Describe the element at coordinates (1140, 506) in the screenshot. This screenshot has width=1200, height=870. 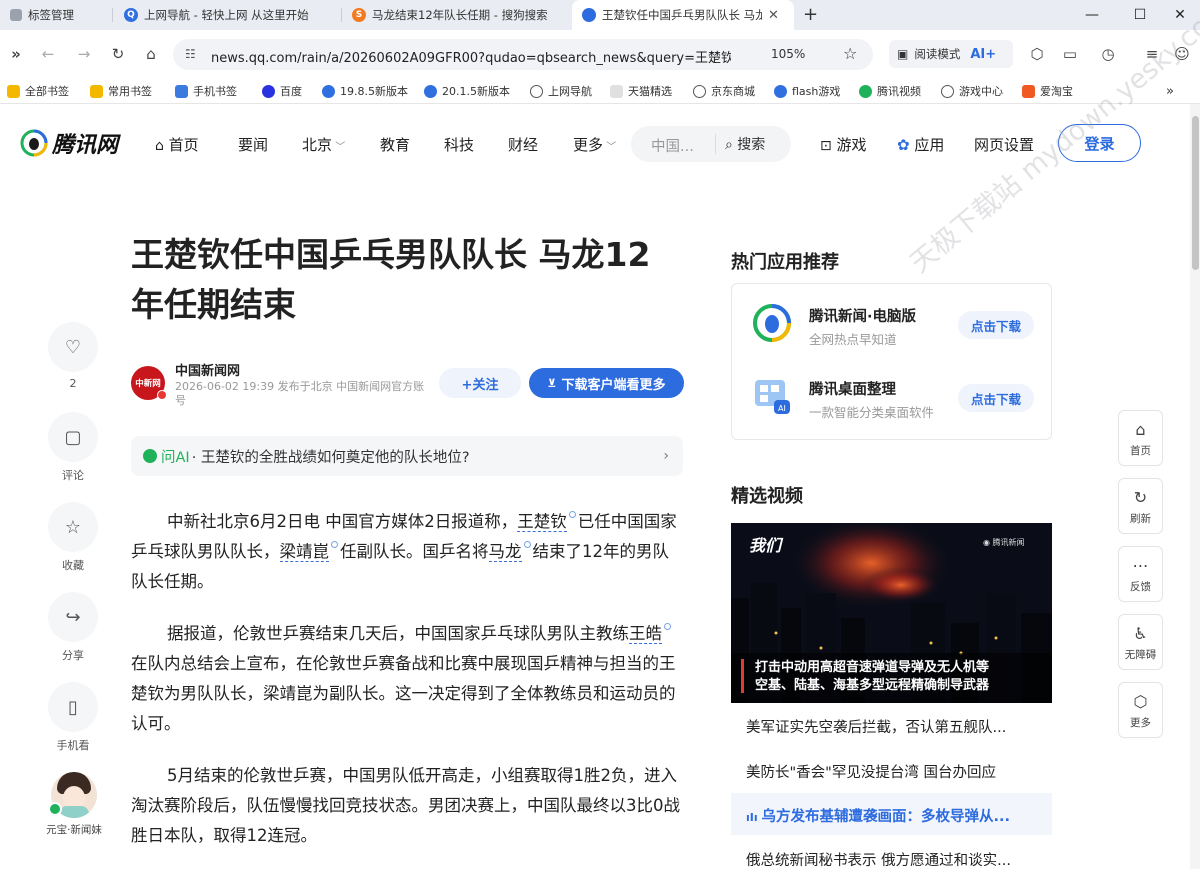
I see `float-refresh-button: ↻ 刷新` at that location.